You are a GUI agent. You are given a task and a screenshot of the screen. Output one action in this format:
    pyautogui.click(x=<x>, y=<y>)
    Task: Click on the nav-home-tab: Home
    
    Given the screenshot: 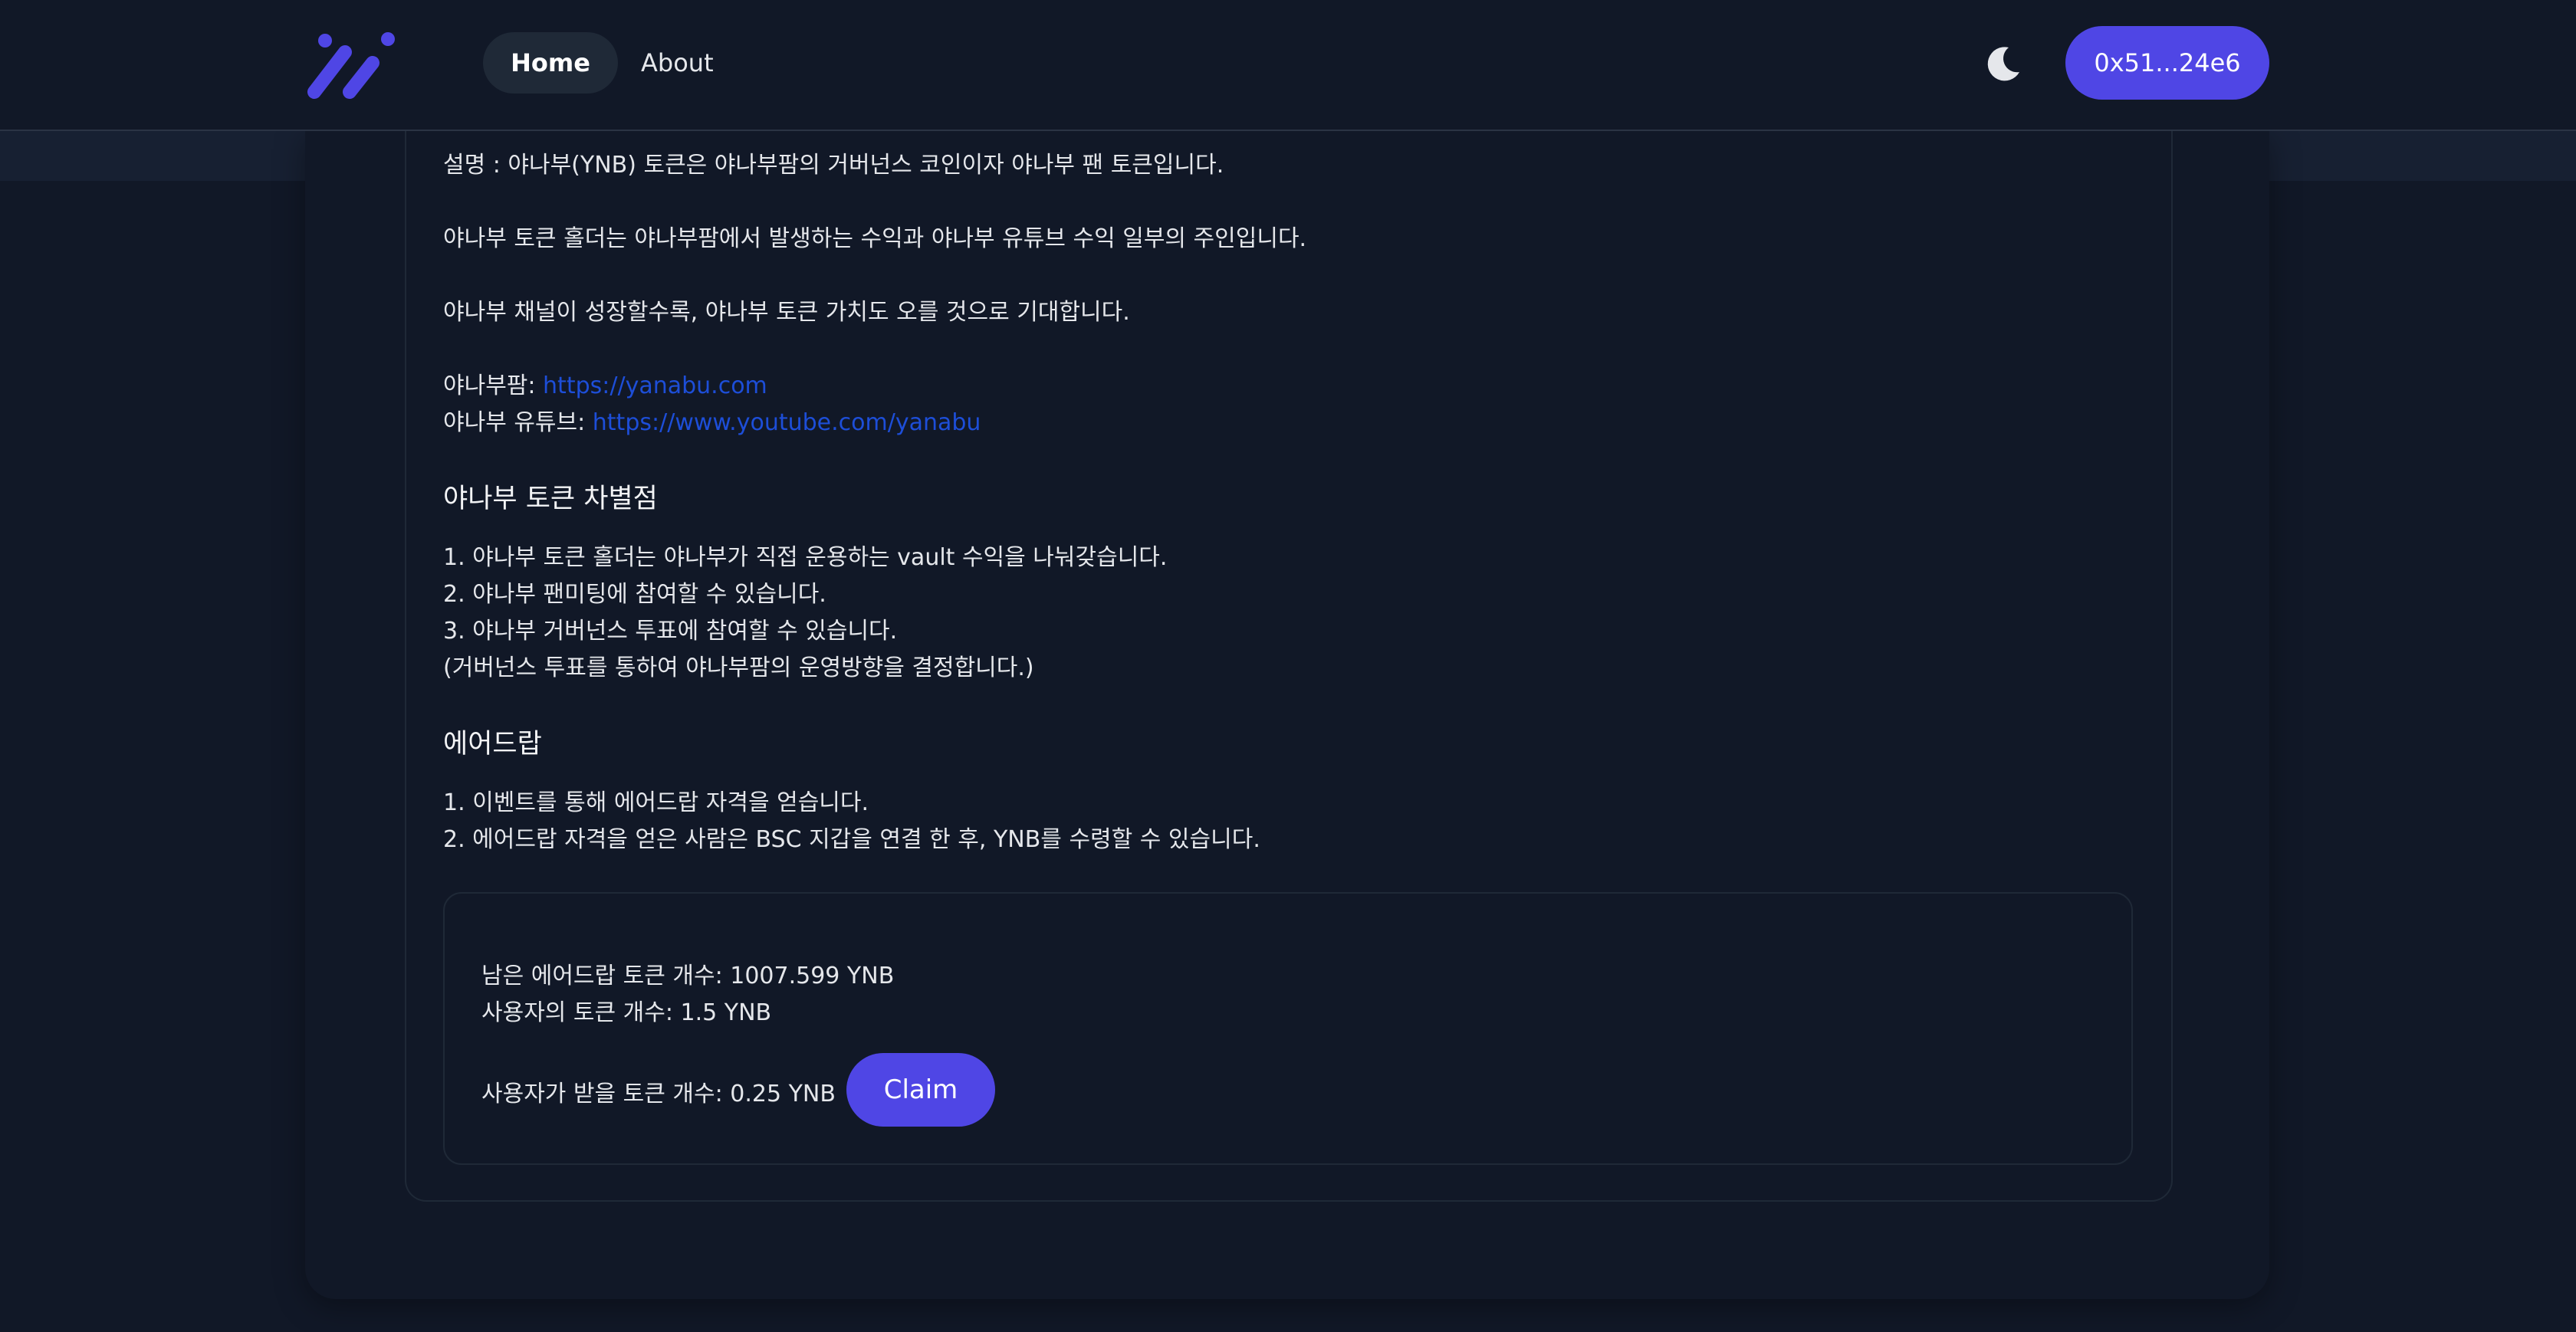 What is the action you would take?
    pyautogui.click(x=551, y=63)
    